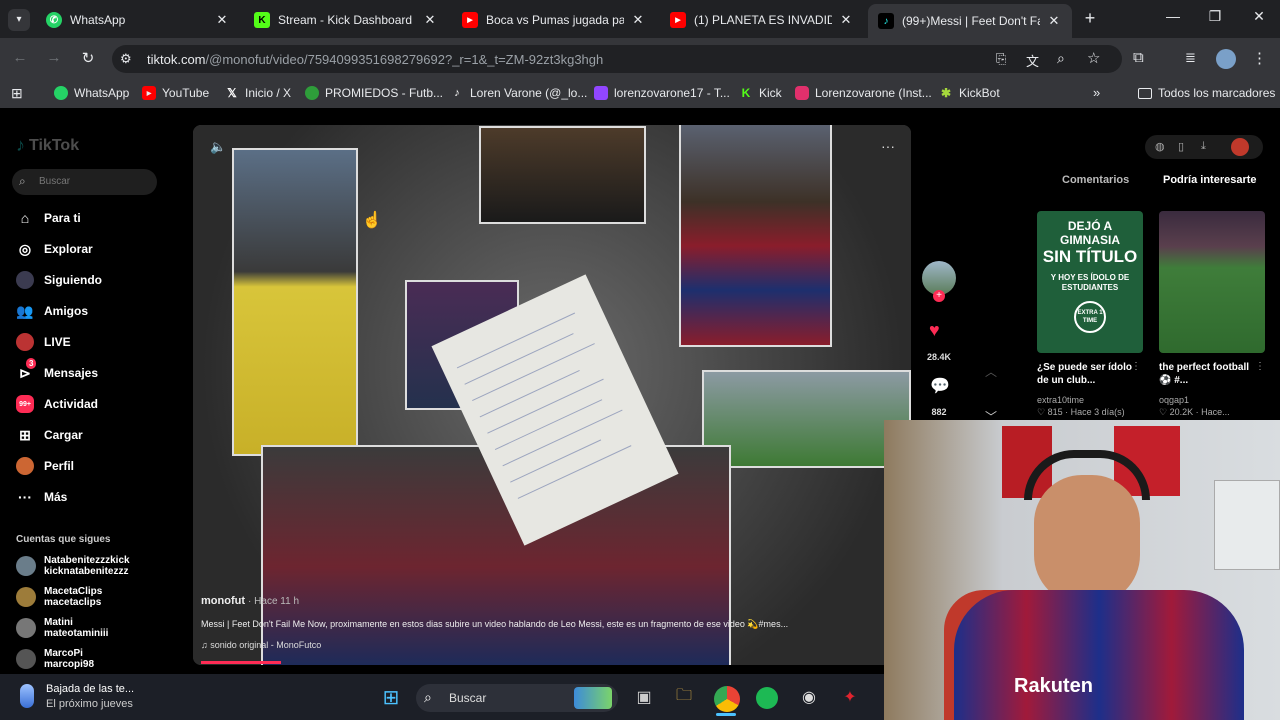 The width and height of the screenshot is (1280, 720). What do you see at coordinates (554, 20) in the screenshot?
I see `tab-boca-pumas: ▶ Boca vs Pumas jugada para ✕` at bounding box center [554, 20].